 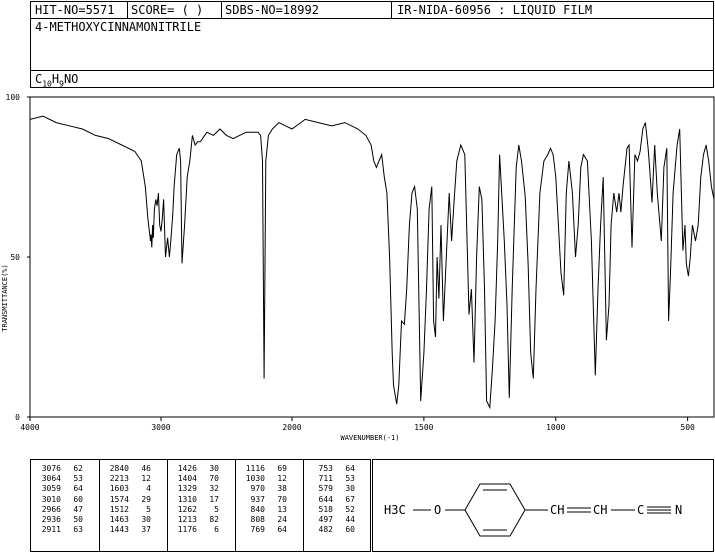 What do you see at coordinates (555, 427) in the screenshot?
I see `x-tick-label: 1000` at bounding box center [555, 427].